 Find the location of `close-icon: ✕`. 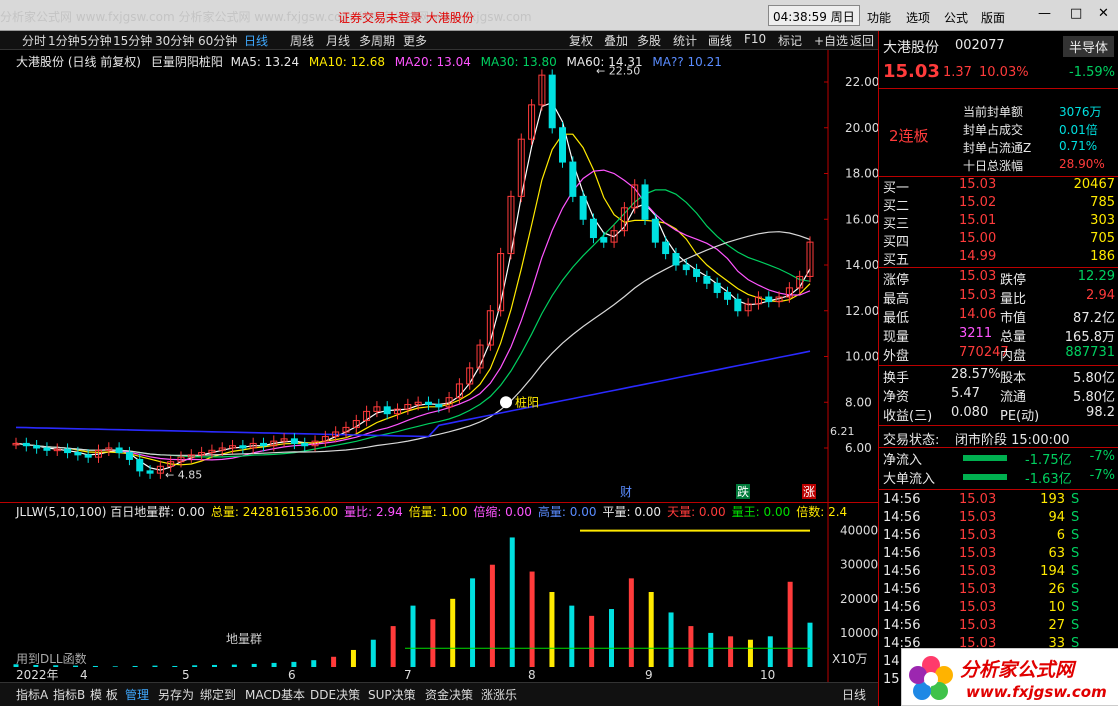

close-icon: ✕ is located at coordinates (1103, 13).